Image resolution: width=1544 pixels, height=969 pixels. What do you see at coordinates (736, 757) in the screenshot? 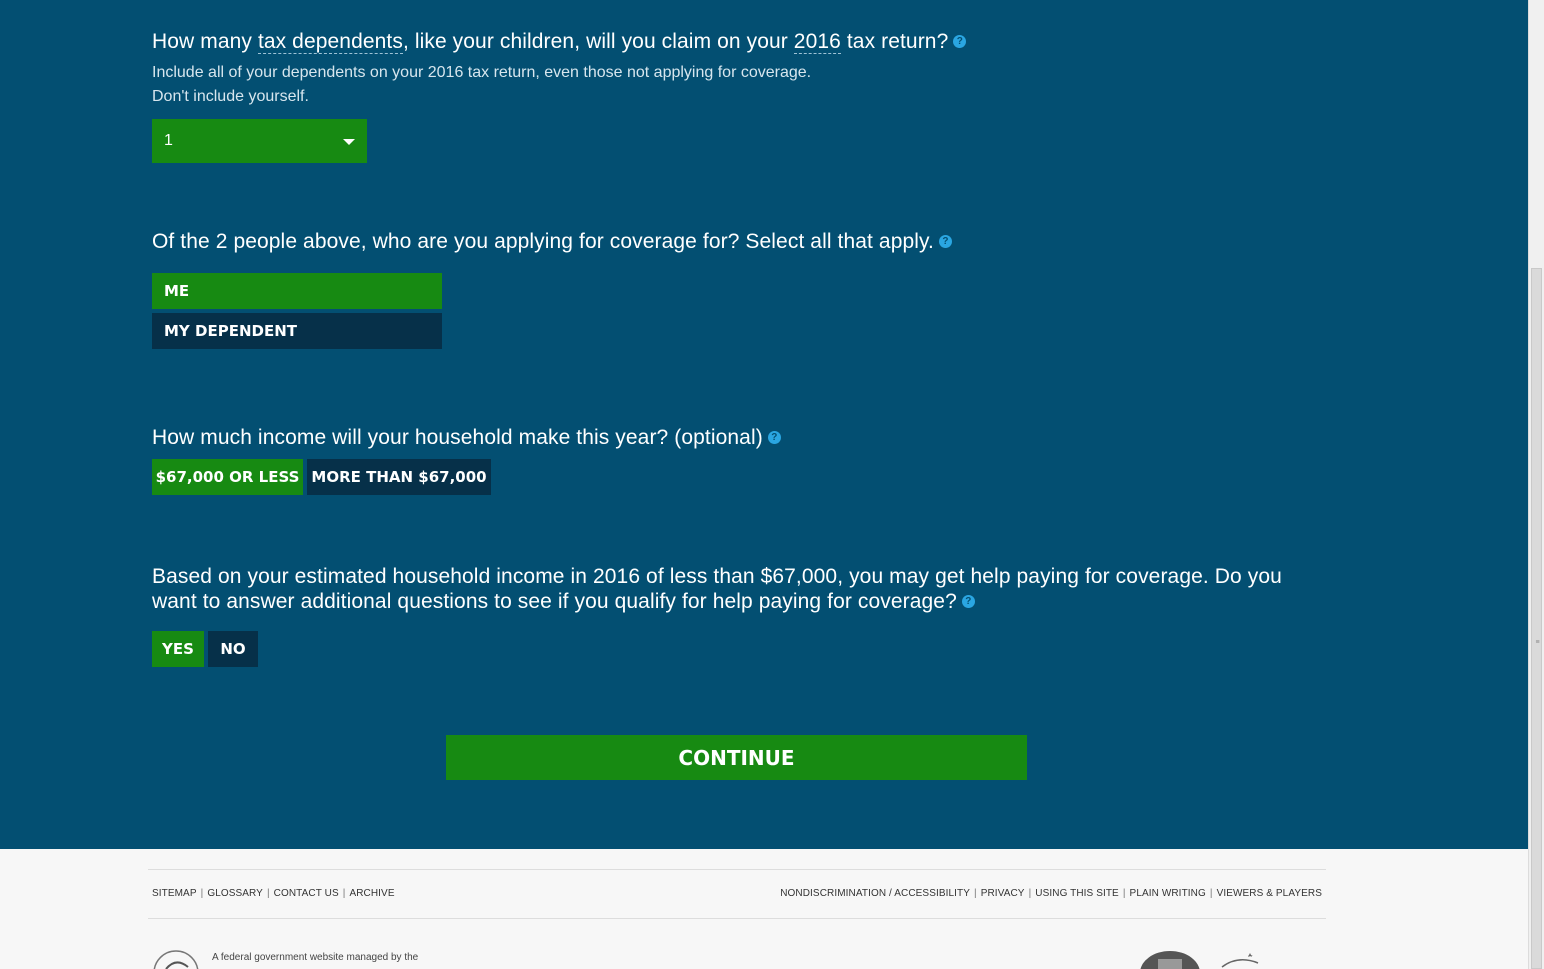
I see `continue-button: CONTINUE` at bounding box center [736, 757].